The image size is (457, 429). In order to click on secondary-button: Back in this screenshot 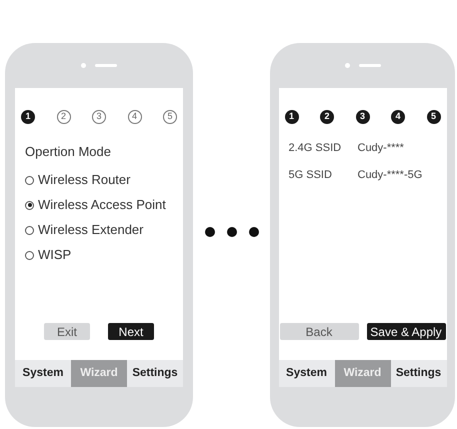, I will do `click(319, 331)`.